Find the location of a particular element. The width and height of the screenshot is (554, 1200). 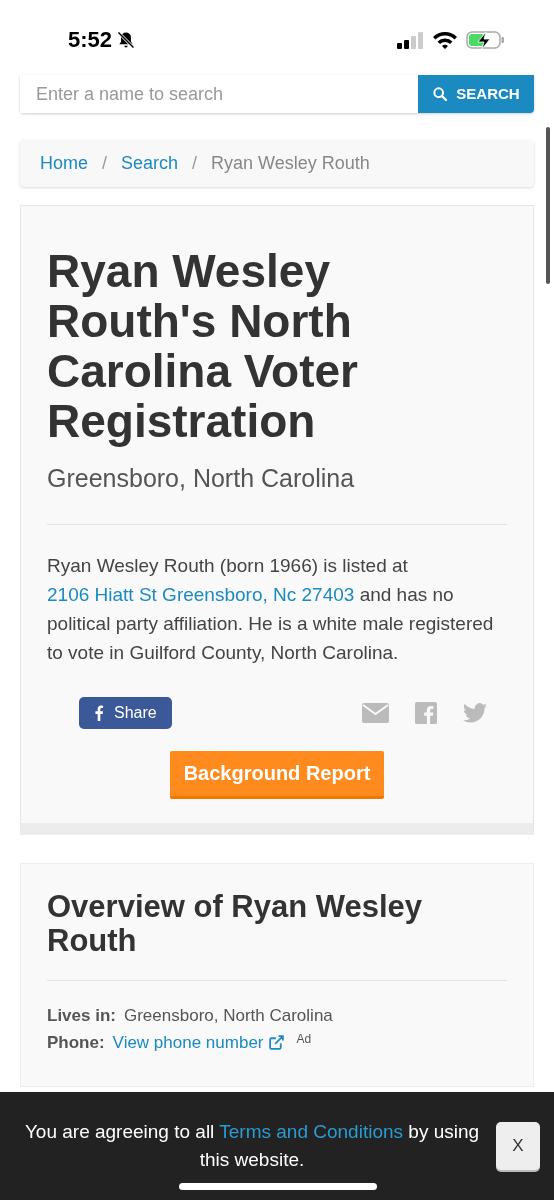

breadcrumb-link: Home is located at coordinates (64, 163).